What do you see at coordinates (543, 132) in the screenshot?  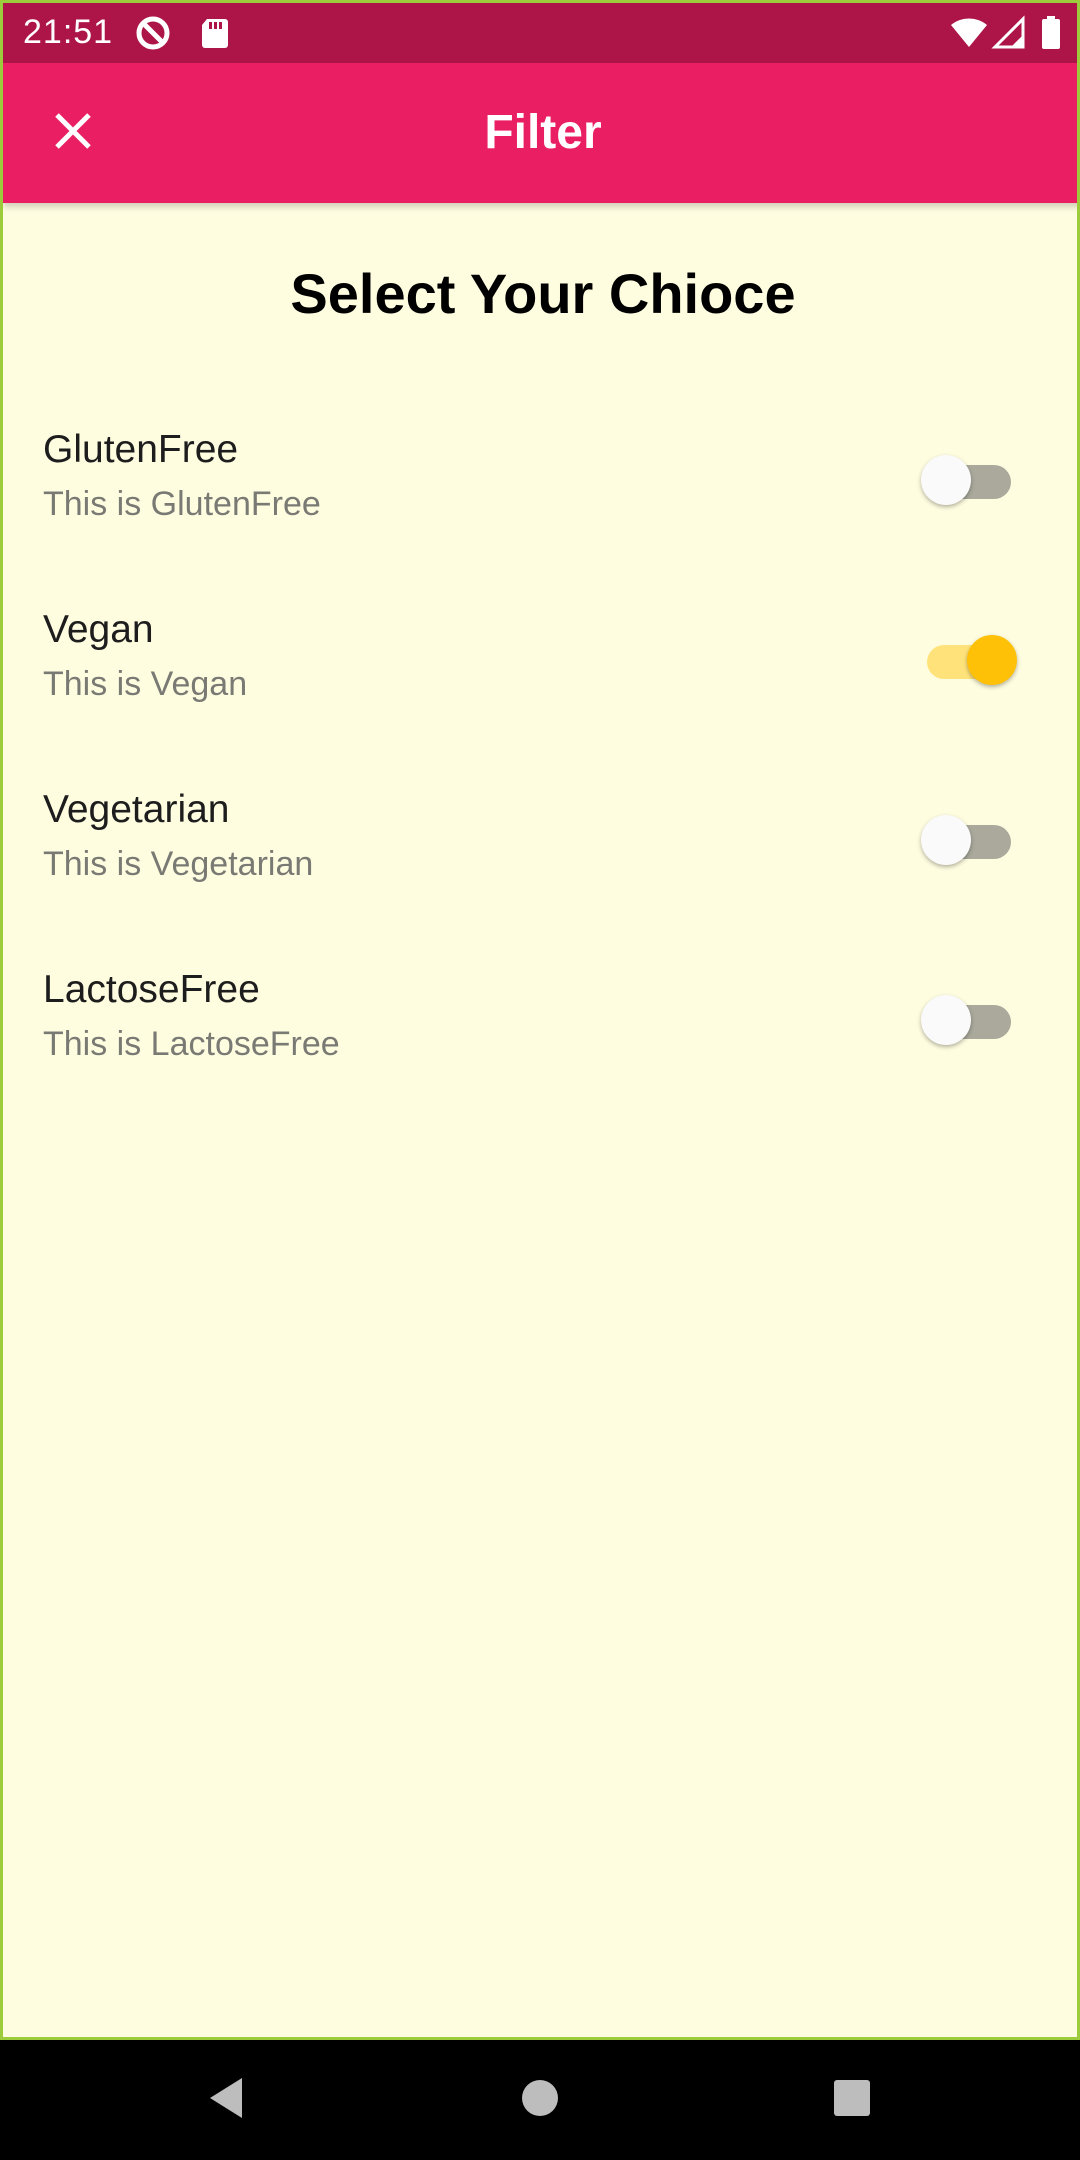 I see `app-bar-title: Filter` at bounding box center [543, 132].